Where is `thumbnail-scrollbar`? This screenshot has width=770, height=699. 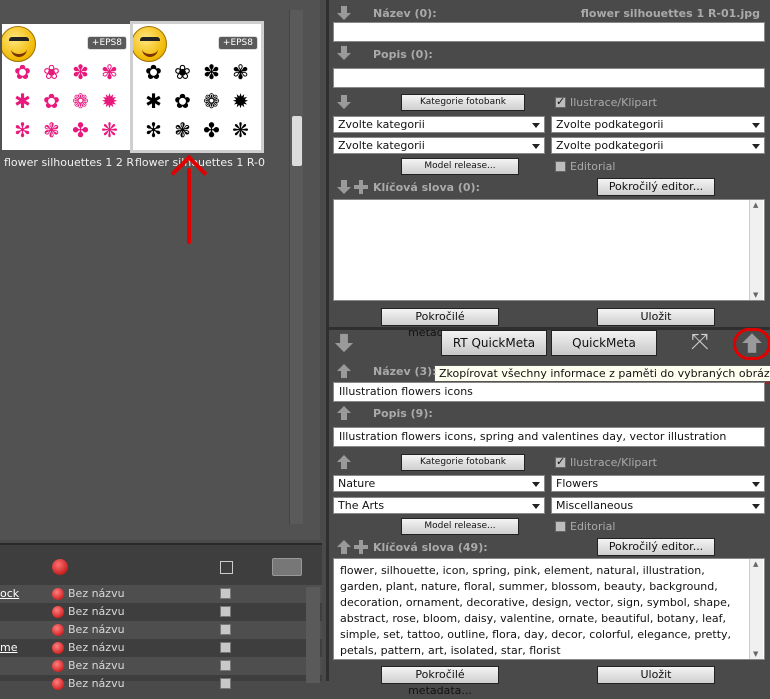 thumbnail-scrollbar is located at coordinates (296, 267).